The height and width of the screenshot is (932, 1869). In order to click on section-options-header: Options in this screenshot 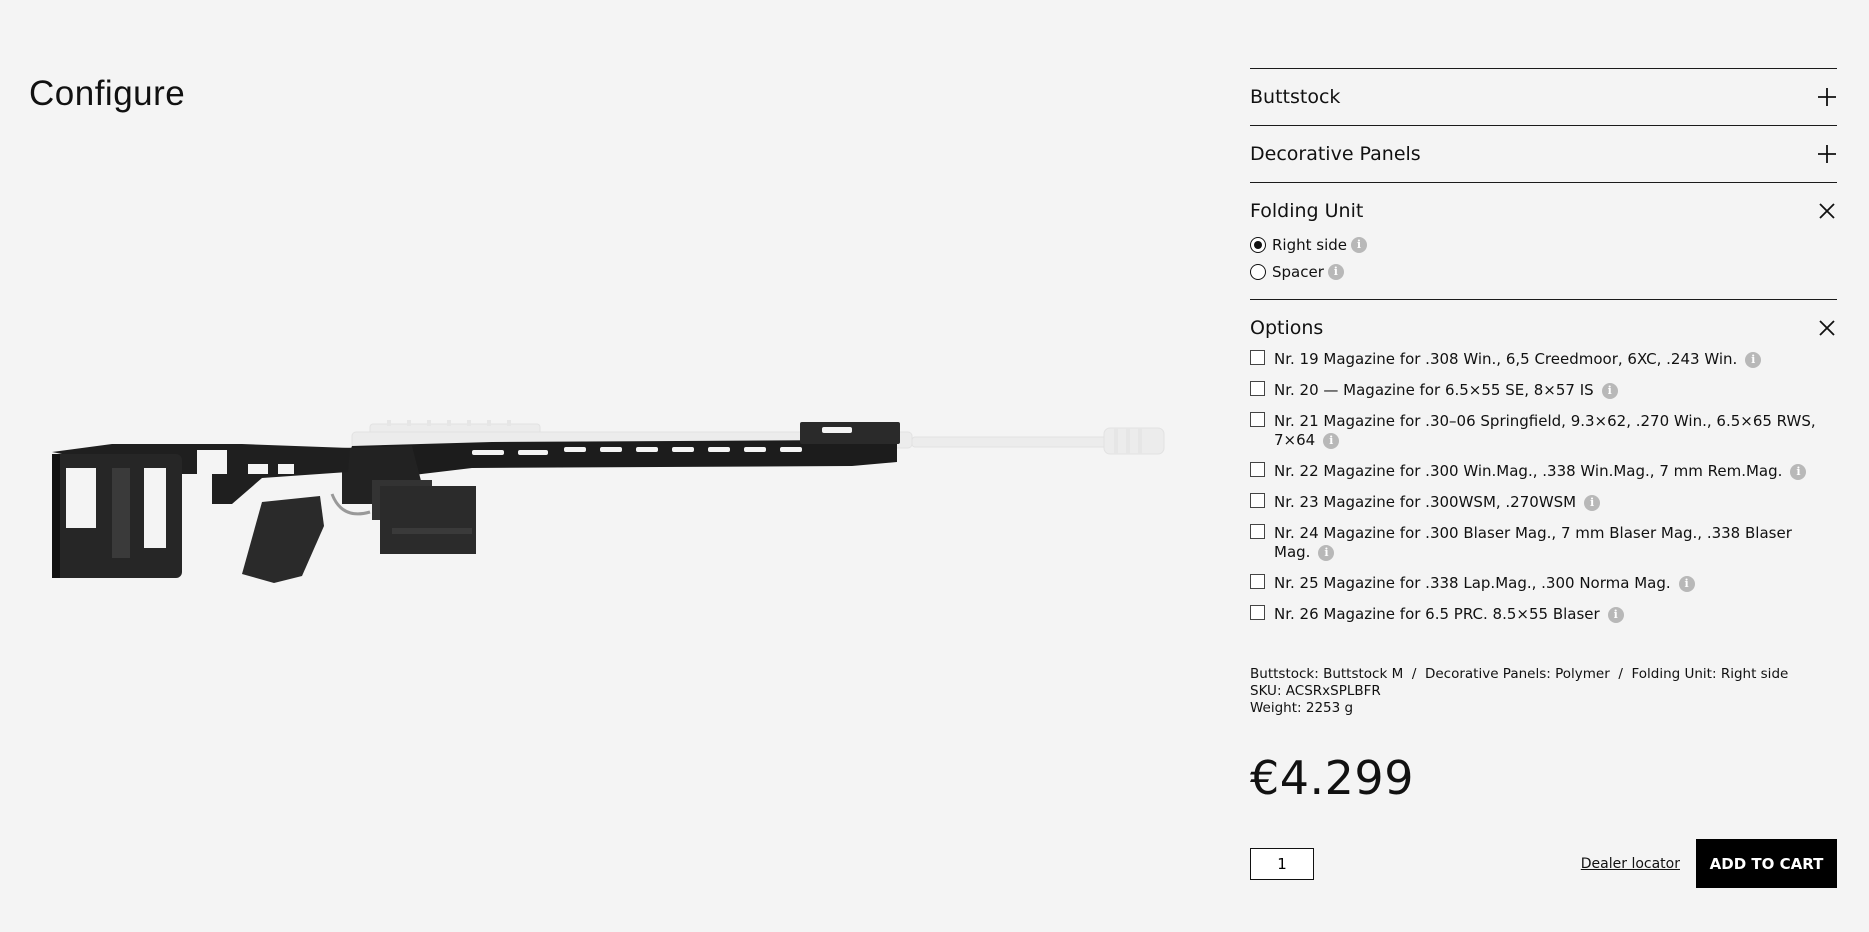, I will do `click(1543, 328)`.